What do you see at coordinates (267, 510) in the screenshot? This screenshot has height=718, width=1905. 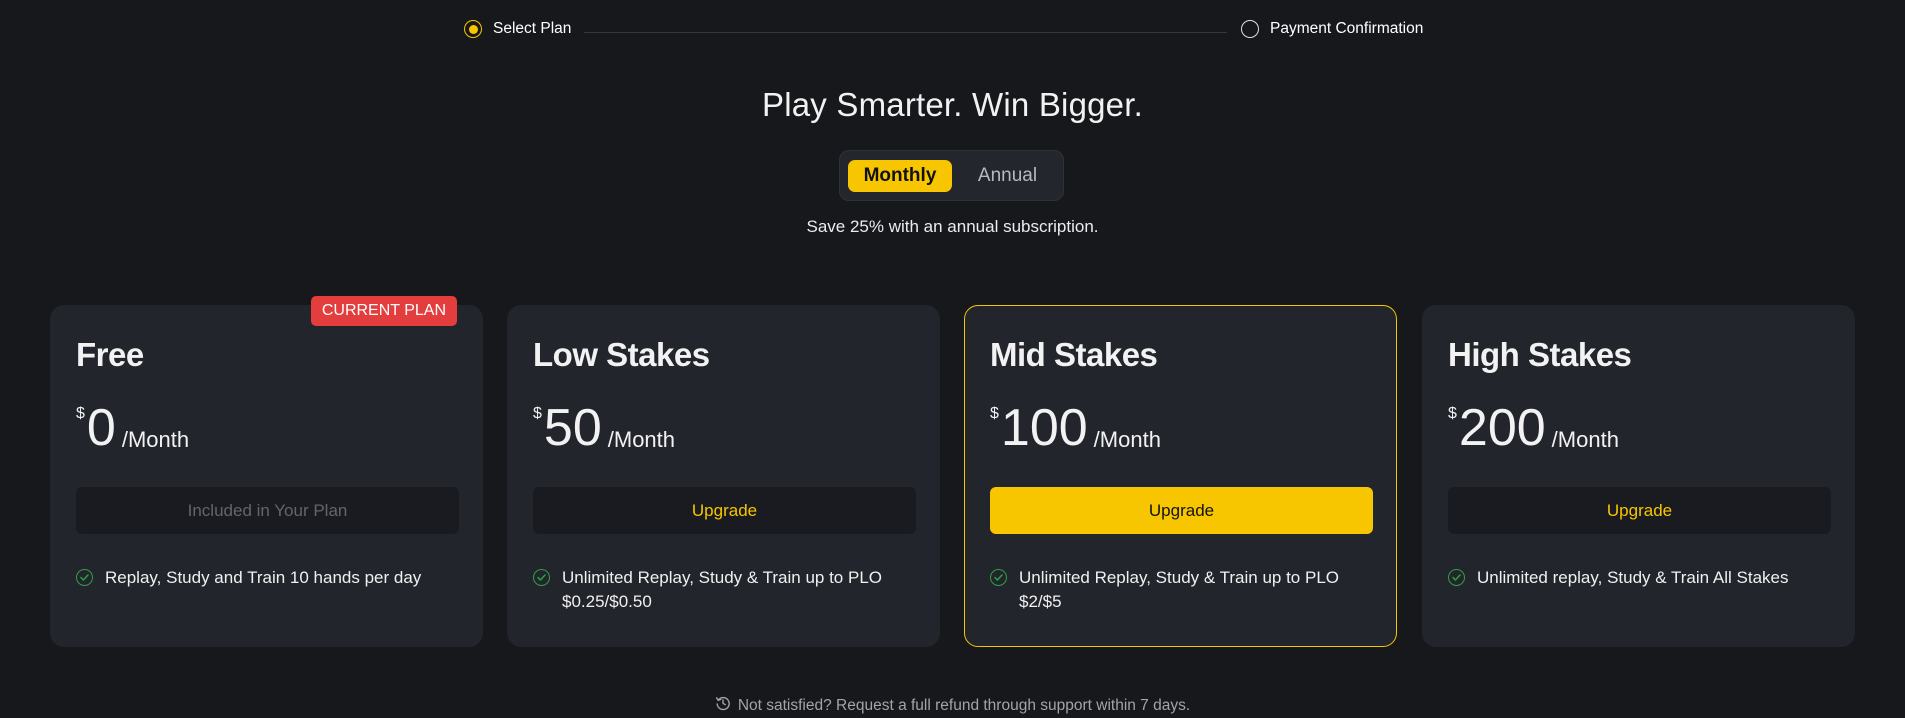 I see `included-plan-button: Included in Your Plan` at bounding box center [267, 510].